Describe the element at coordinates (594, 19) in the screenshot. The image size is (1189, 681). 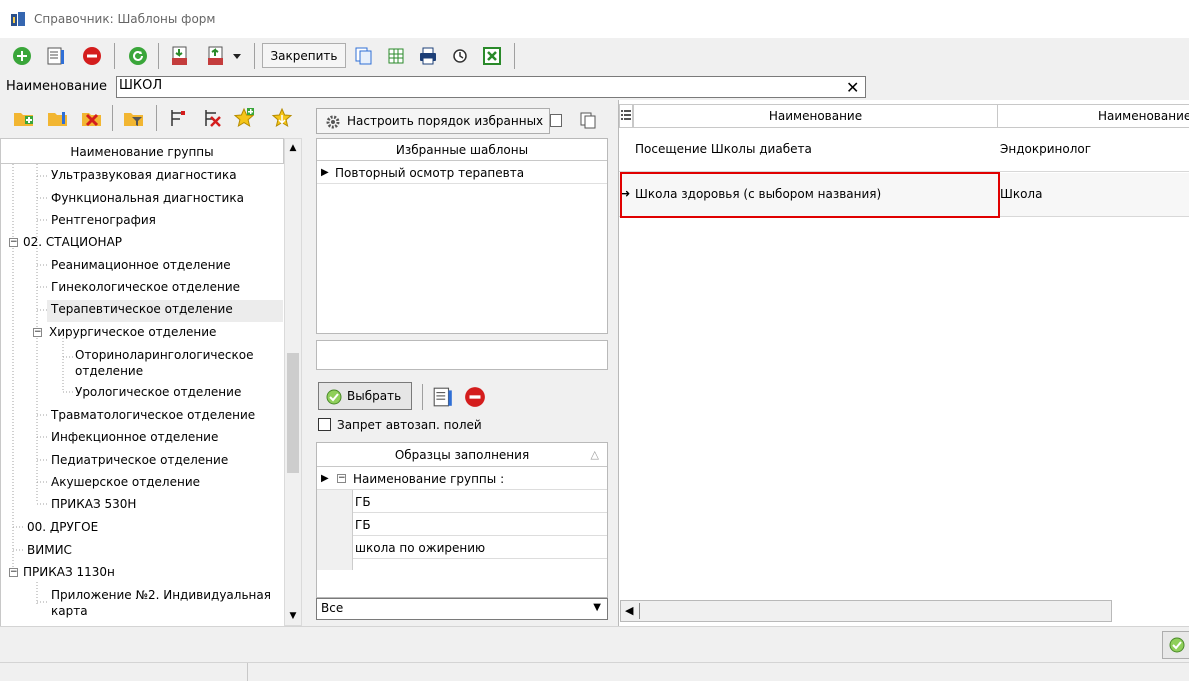
I see `title-bar: Справочник: Шаблоны форм` at that location.